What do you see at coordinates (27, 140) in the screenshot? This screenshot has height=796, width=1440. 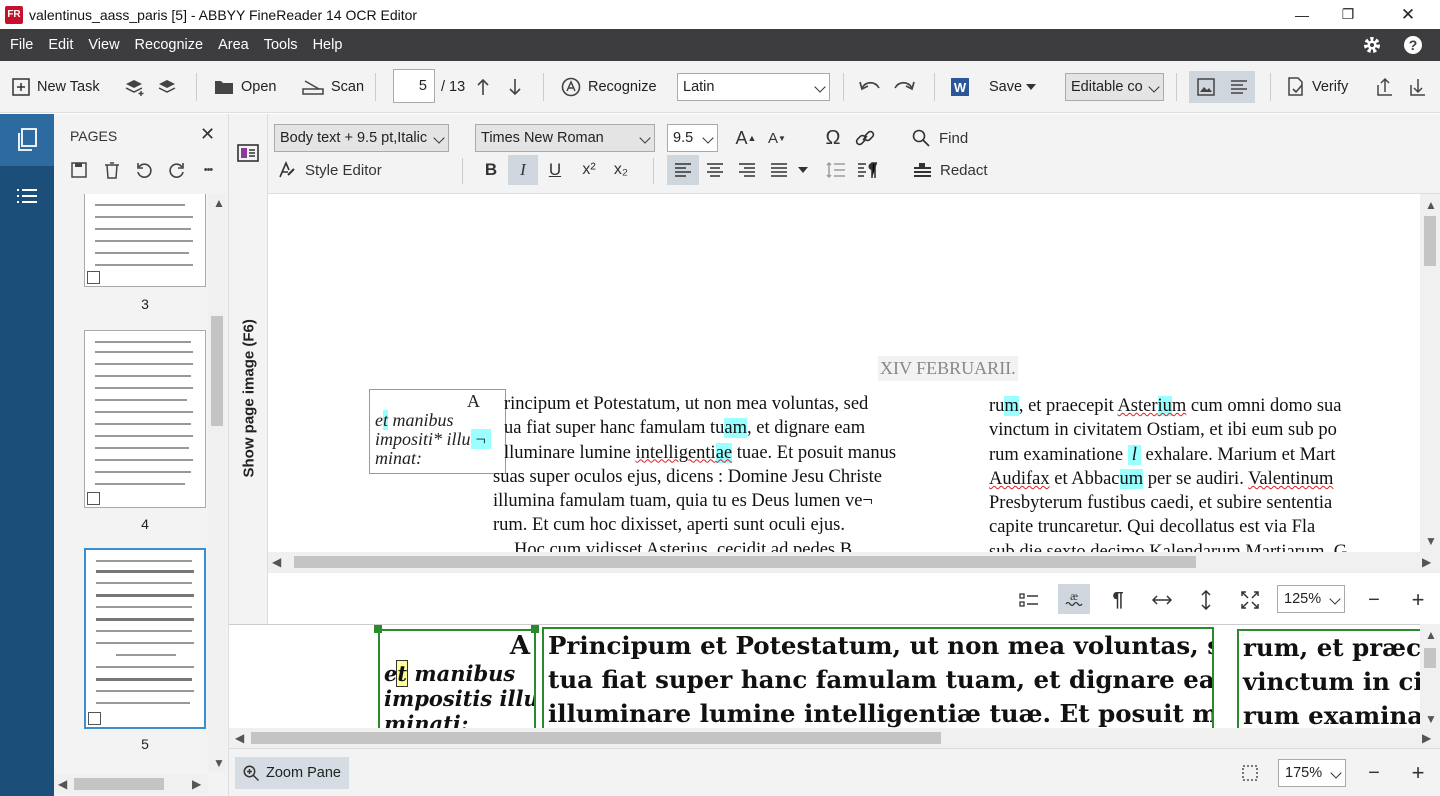 I see `pages-nav-button` at bounding box center [27, 140].